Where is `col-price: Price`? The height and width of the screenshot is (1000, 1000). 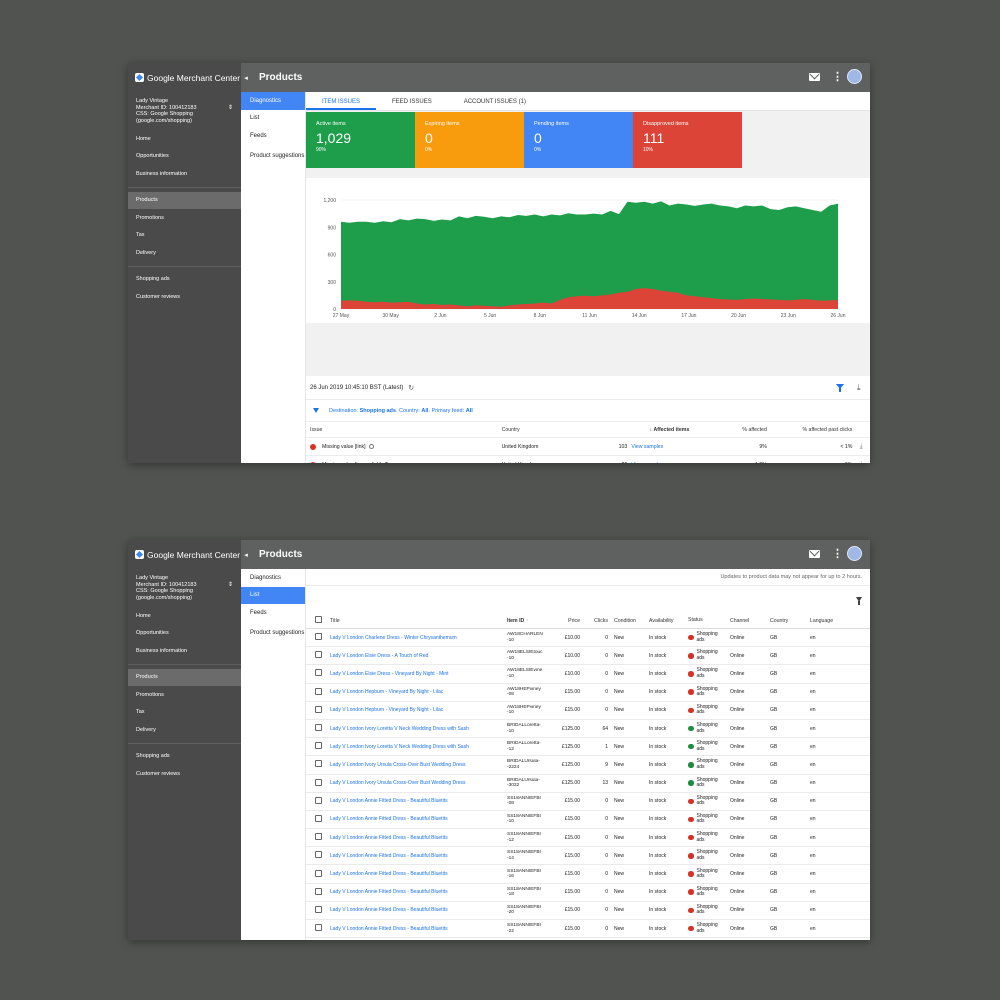 col-price: Price is located at coordinates (562, 621).